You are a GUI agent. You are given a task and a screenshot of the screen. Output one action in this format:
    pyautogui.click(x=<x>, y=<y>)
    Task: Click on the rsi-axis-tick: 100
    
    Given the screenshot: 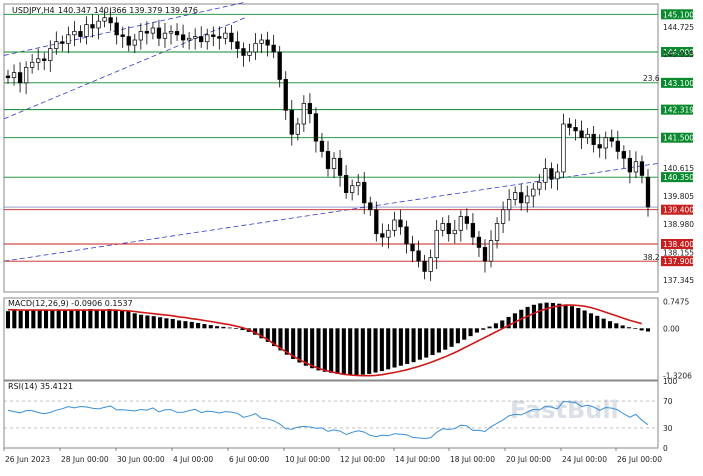 What is the action you would take?
    pyautogui.click(x=670, y=381)
    